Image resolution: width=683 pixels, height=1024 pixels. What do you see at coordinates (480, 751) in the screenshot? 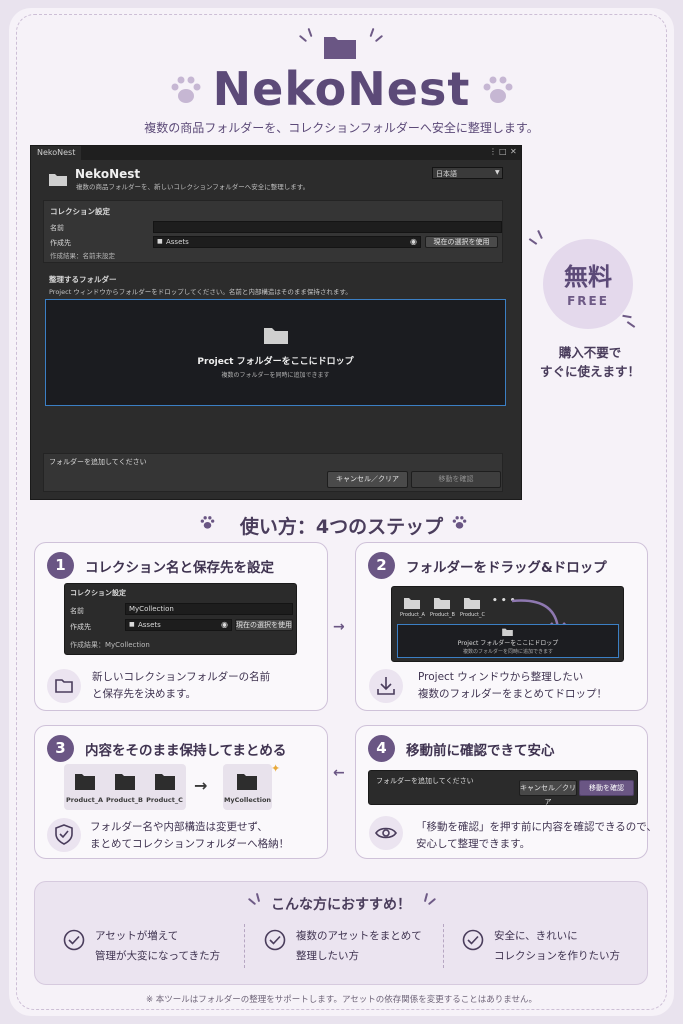
I see `step-title: 移動前に確認できて安心` at bounding box center [480, 751].